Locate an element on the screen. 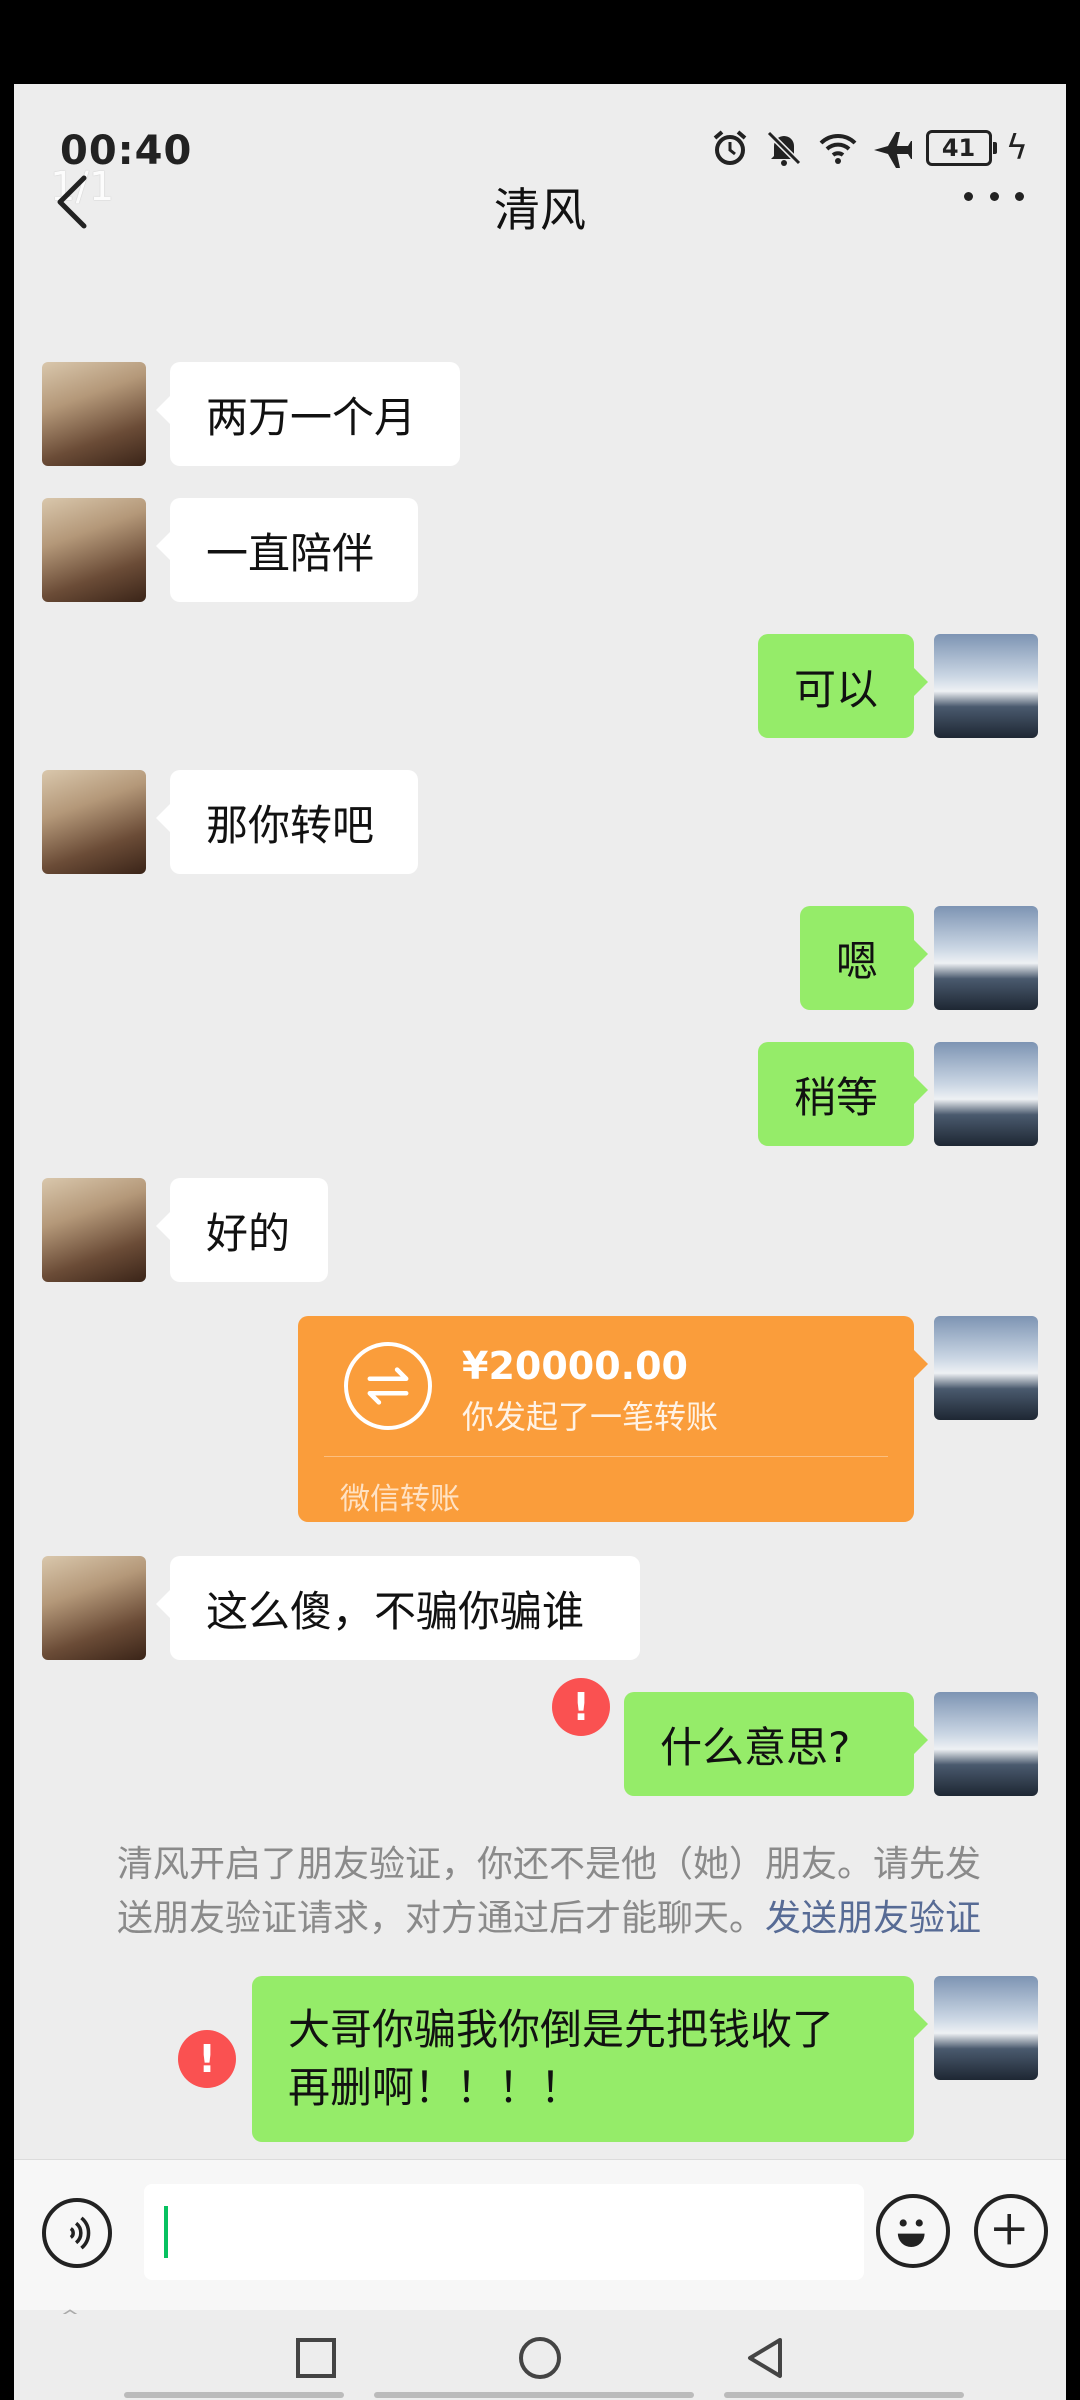 The image size is (1080, 2400). input-bar: ︿ is located at coordinates (540, 2240).